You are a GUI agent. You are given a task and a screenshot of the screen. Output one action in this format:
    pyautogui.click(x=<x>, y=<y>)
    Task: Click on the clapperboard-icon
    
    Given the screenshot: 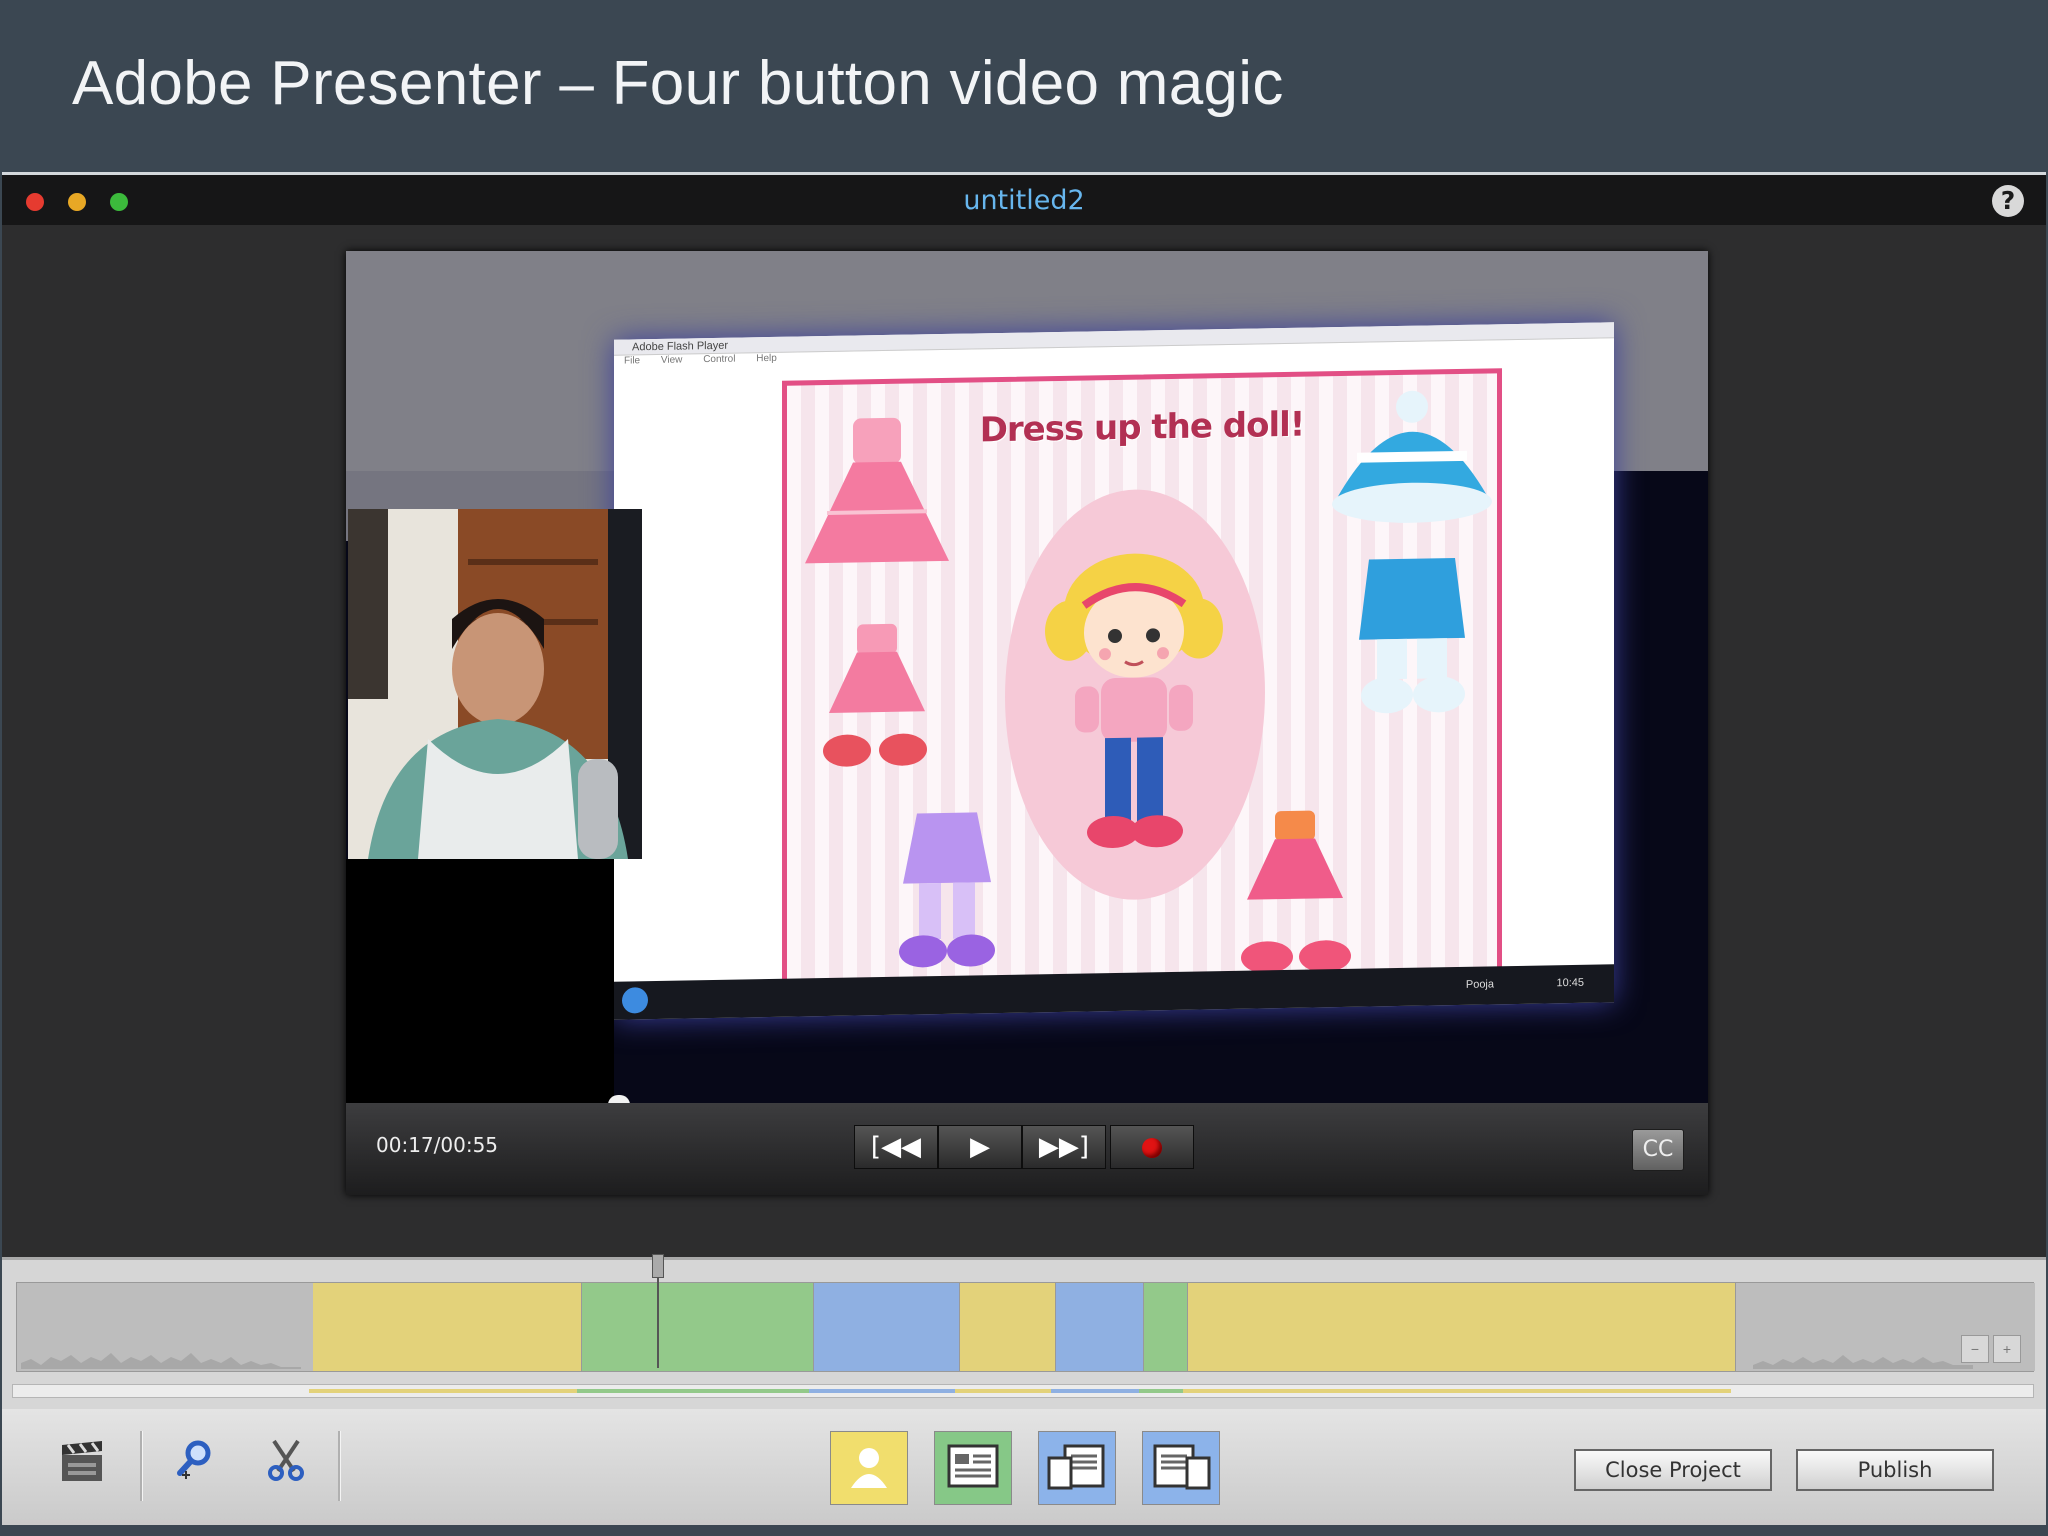 What is the action you would take?
    pyautogui.click(x=82, y=1467)
    